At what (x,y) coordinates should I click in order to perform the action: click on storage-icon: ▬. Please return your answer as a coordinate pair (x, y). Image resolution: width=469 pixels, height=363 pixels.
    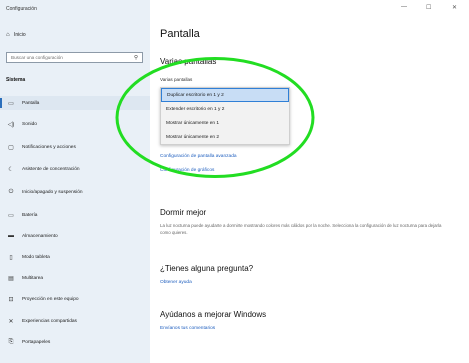
    Looking at the image, I should click on (11, 236).